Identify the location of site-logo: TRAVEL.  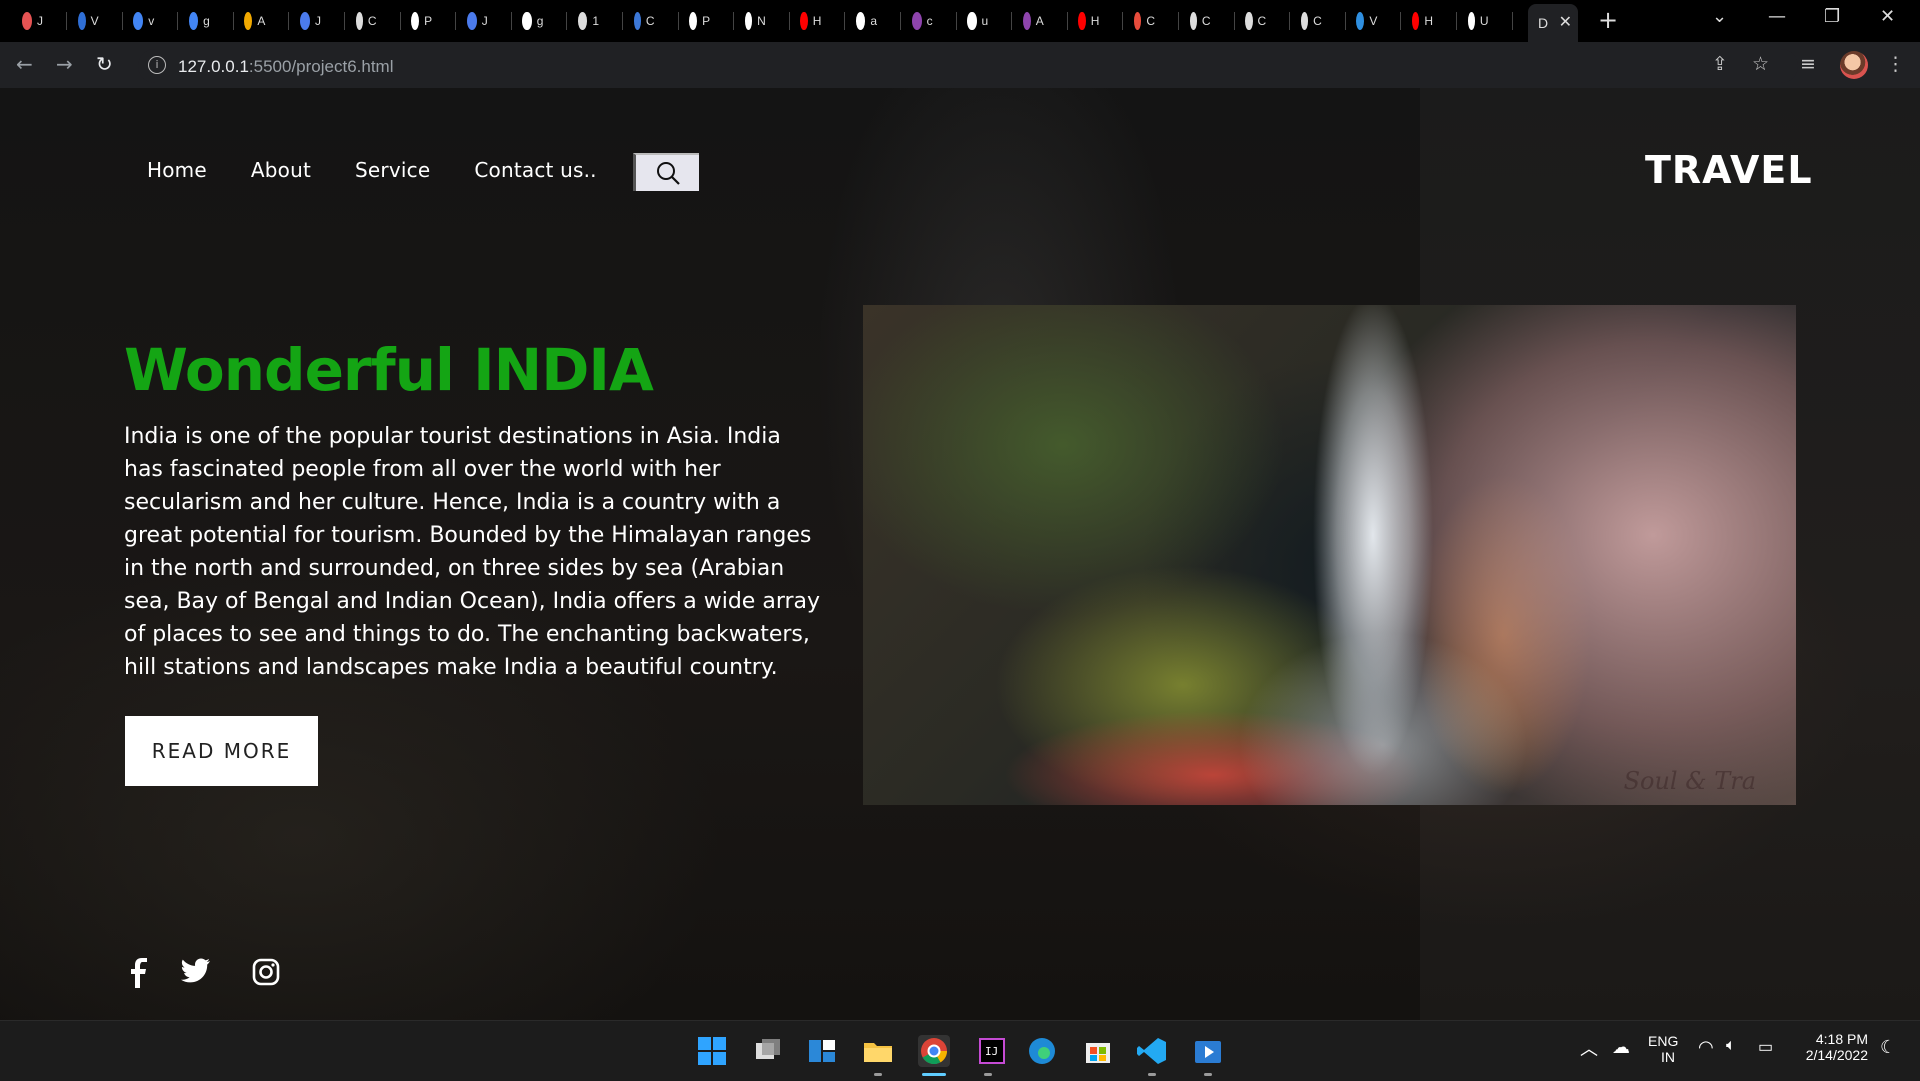
(1729, 170).